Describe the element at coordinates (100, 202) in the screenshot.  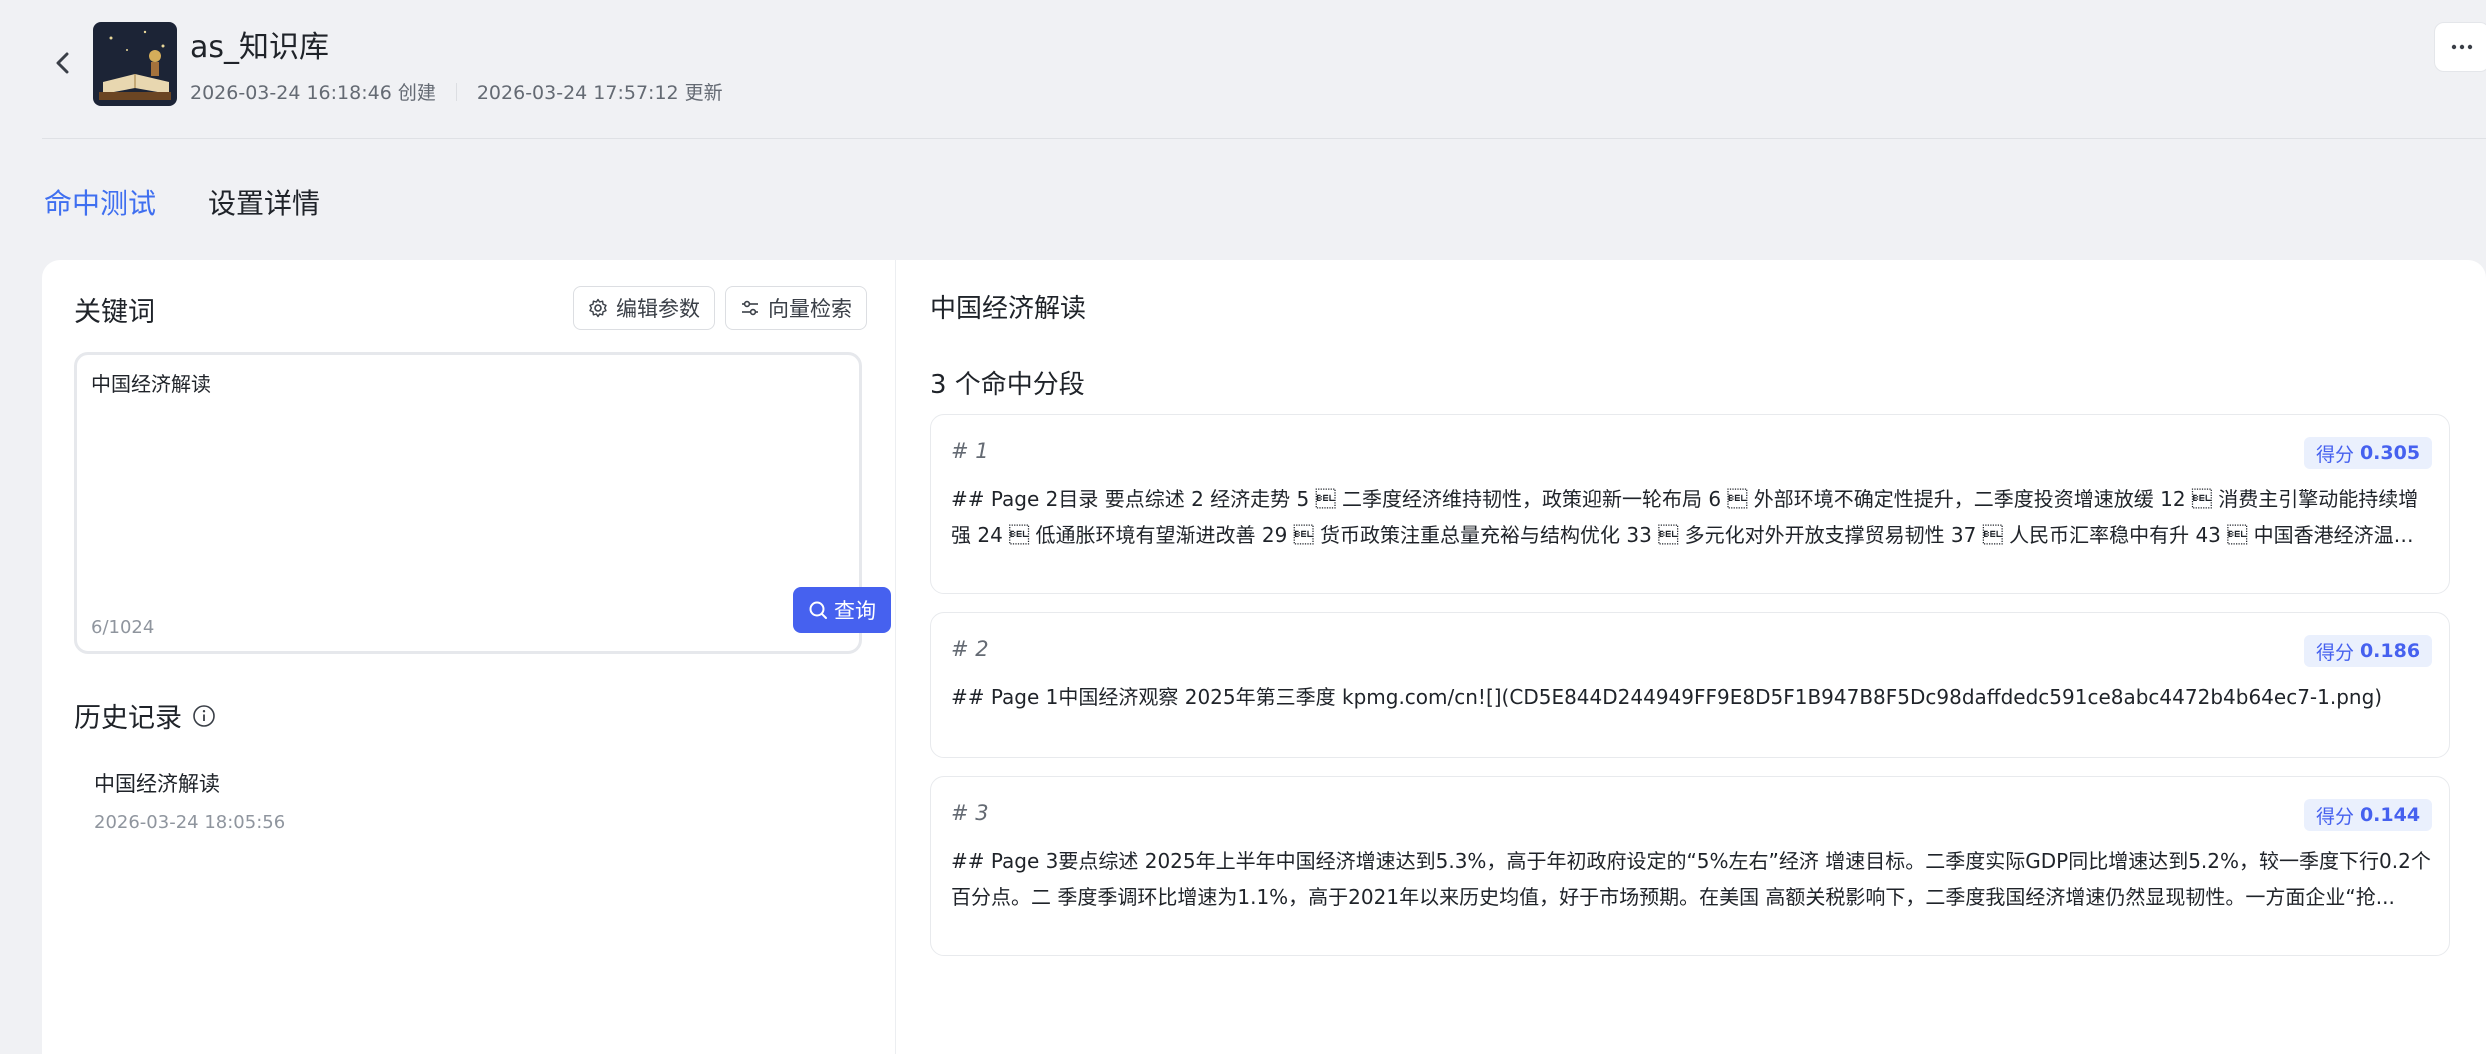
I see `tab-hit-test: 命中测试` at that location.